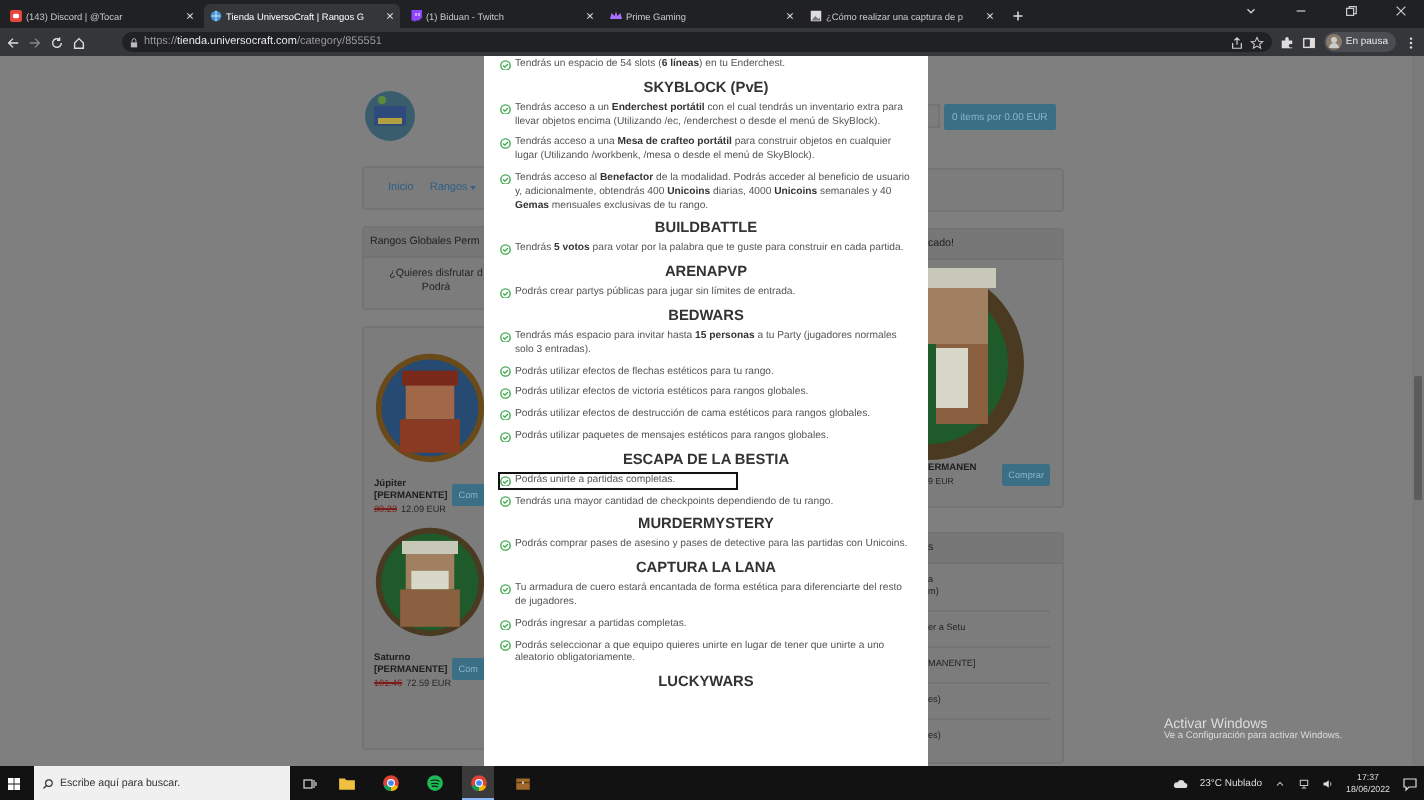  What do you see at coordinates (13, 42) in the screenshot?
I see `back-arrow-icon` at bounding box center [13, 42].